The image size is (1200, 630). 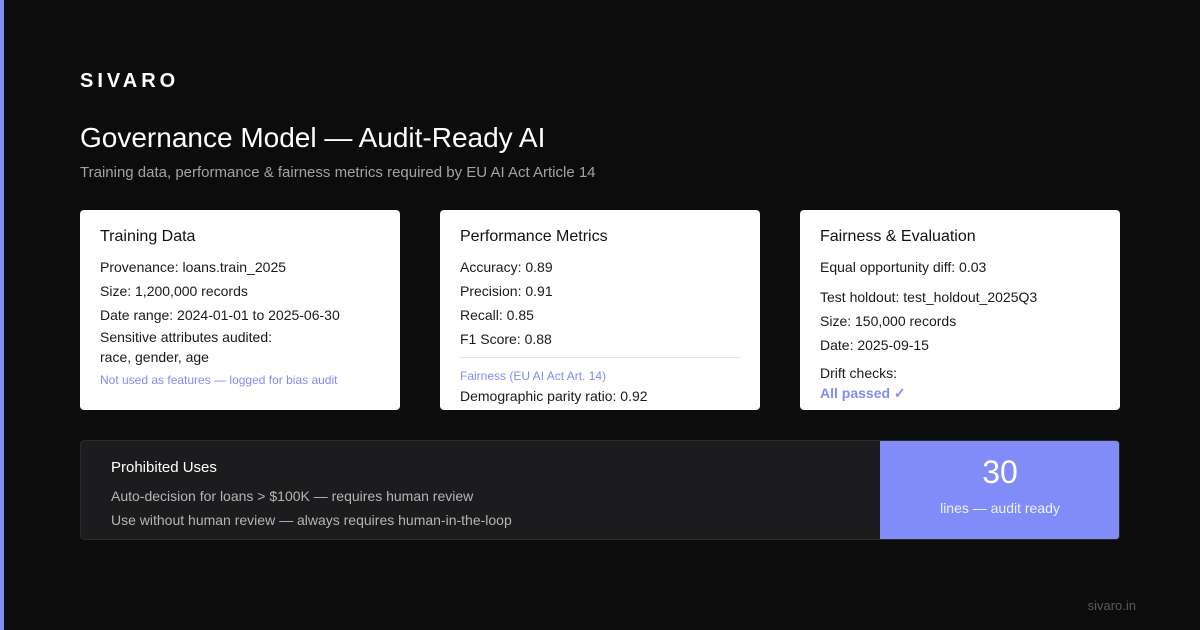 What do you see at coordinates (1111, 605) in the screenshot?
I see `footer-url: sivaro.in` at bounding box center [1111, 605].